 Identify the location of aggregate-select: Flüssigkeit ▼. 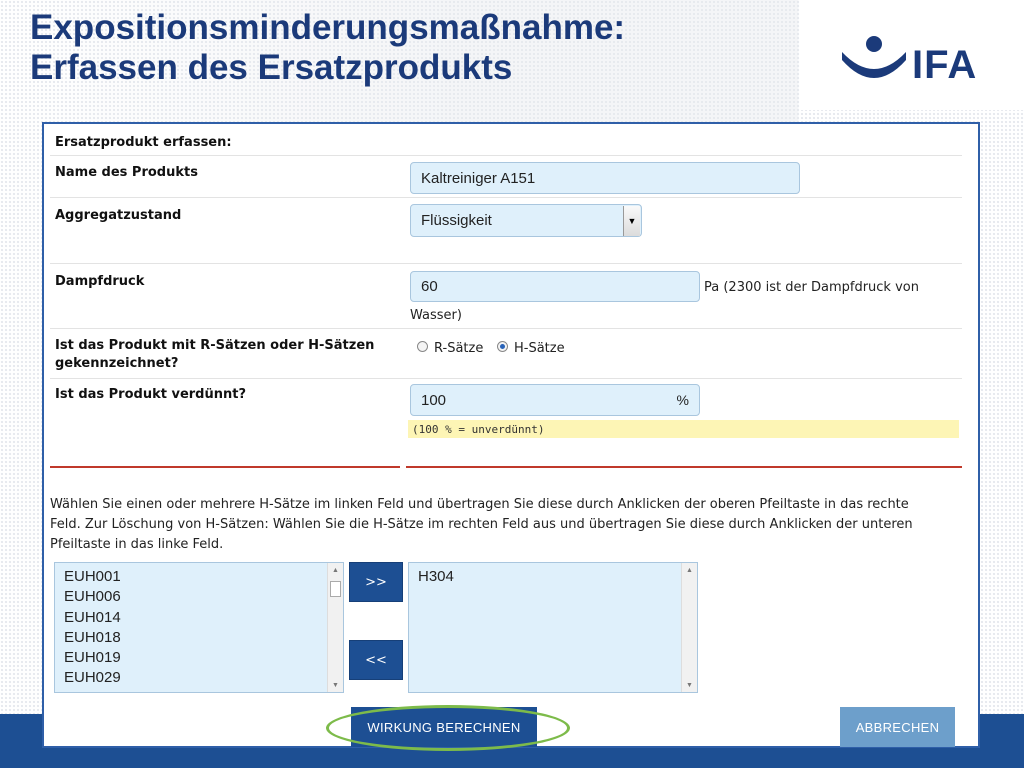
(526, 220).